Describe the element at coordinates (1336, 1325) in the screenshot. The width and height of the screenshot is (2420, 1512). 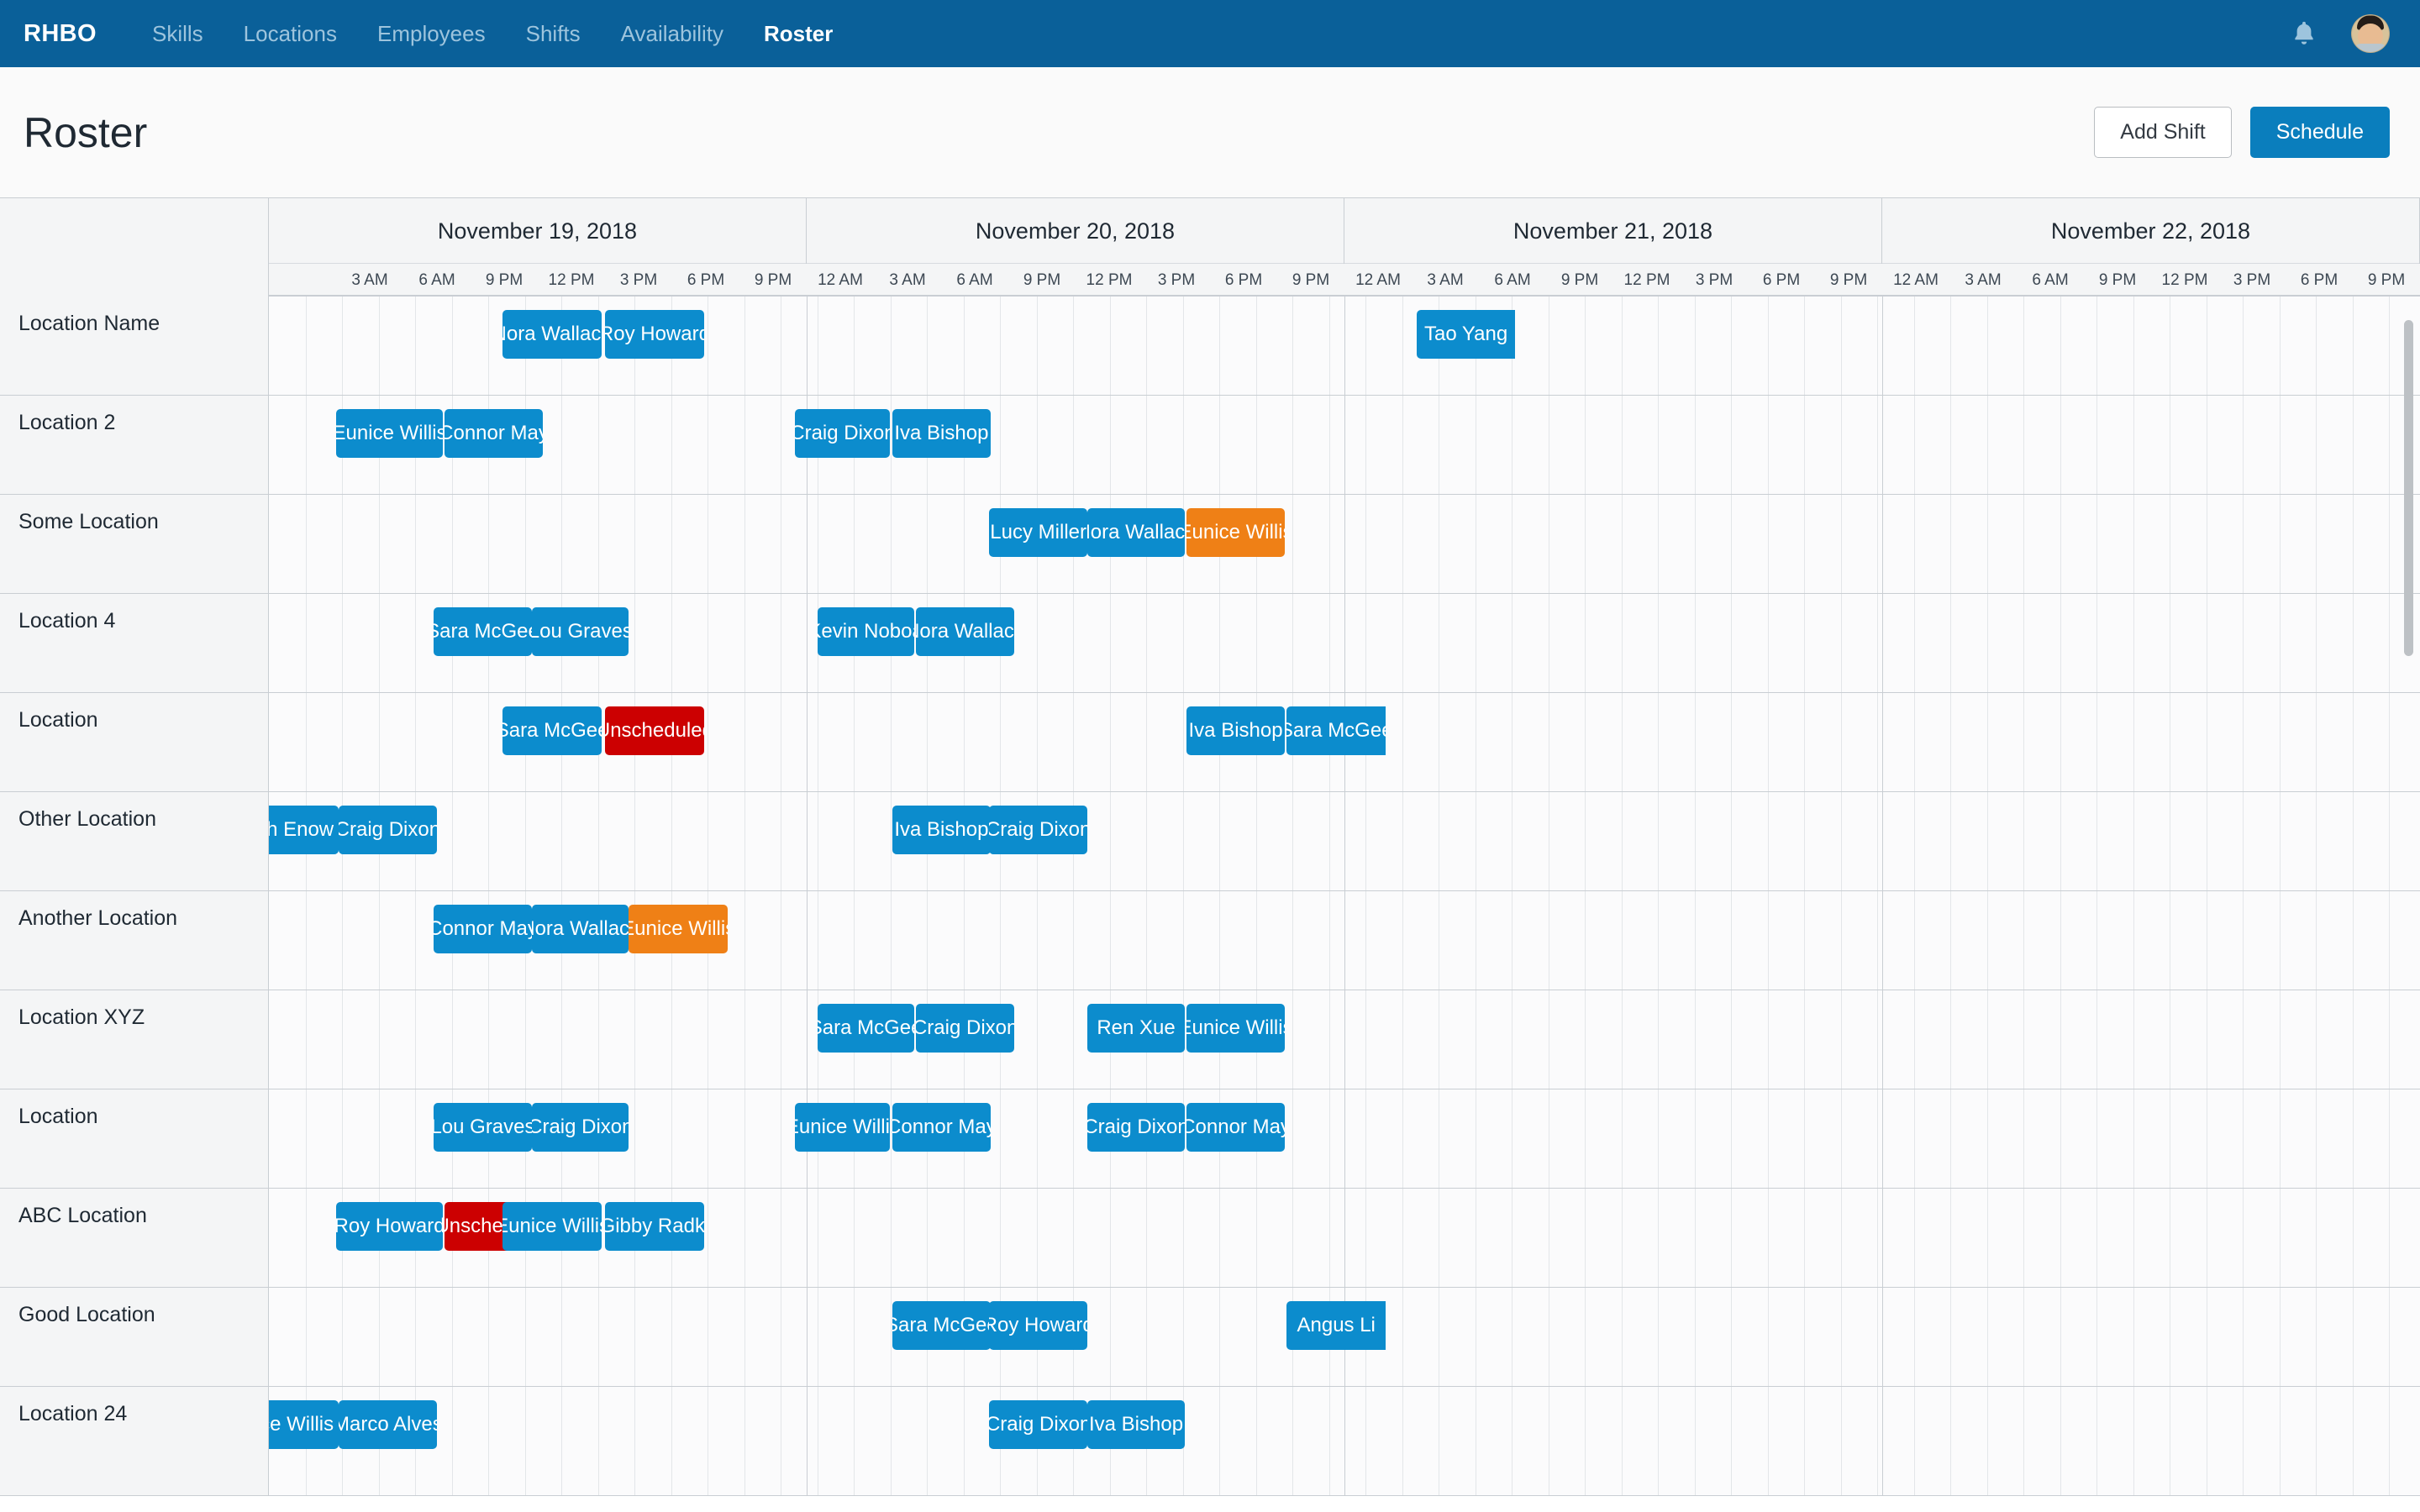
I see `shift-block: Angus Li` at that location.